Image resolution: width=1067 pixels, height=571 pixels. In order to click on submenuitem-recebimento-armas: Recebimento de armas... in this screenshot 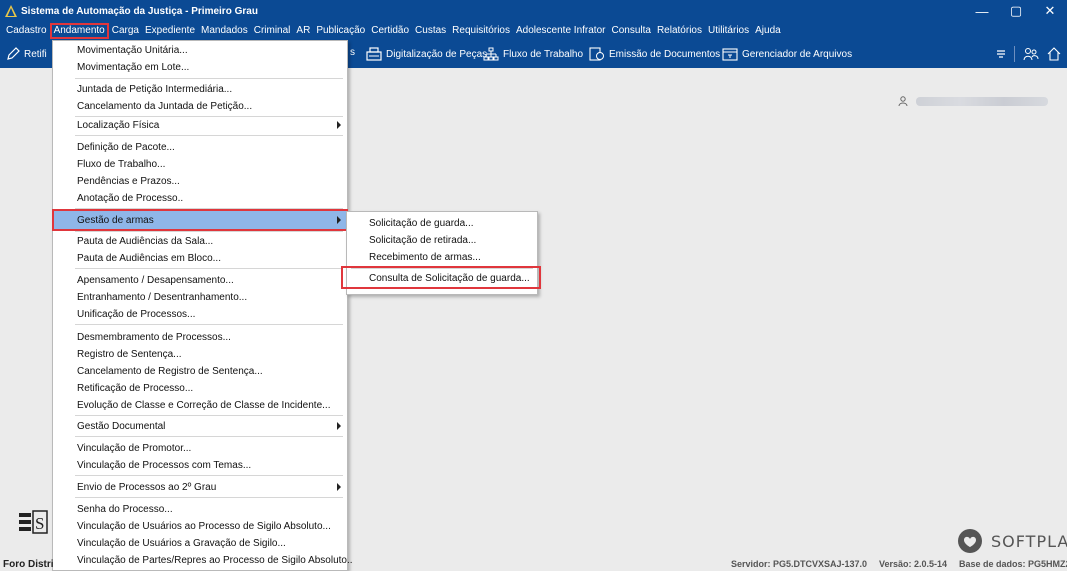, I will do `click(442, 257)`.